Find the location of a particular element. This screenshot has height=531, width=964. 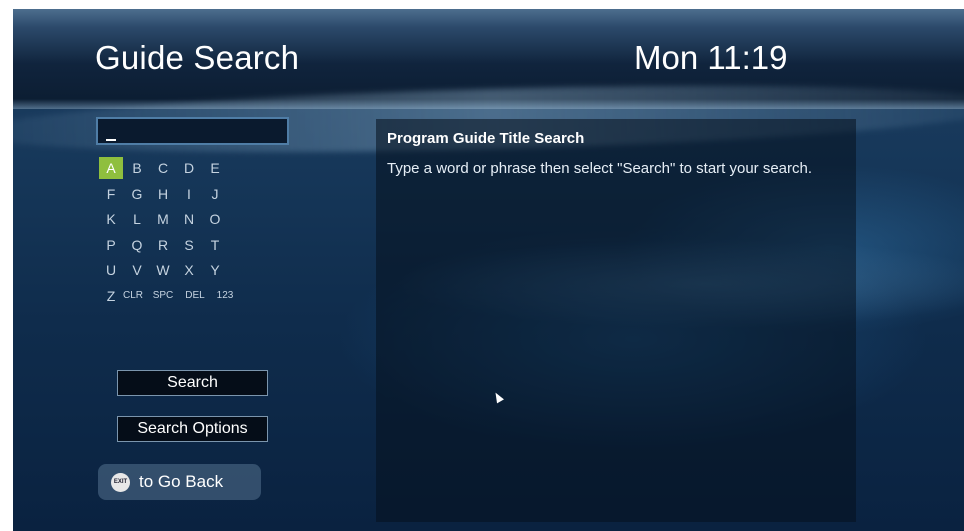

key-b: B is located at coordinates (137, 168).